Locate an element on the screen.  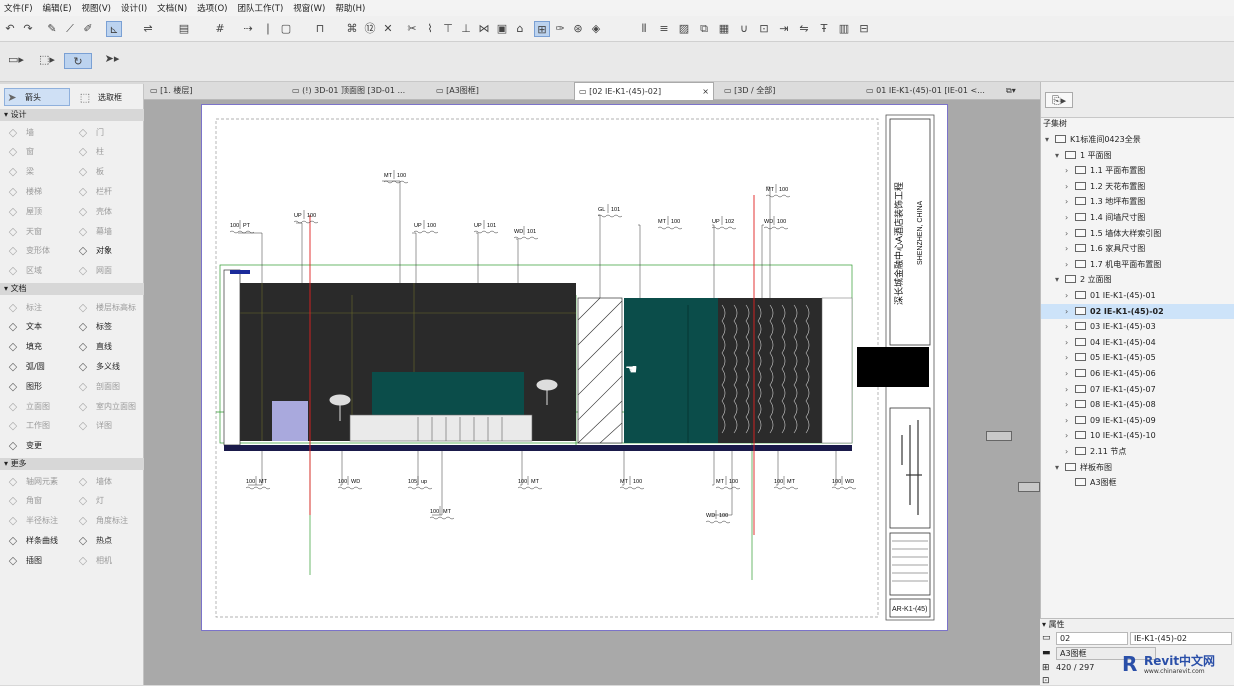
tree-folder-elevations: ▾ 2 立面图 is located at coordinates (1137, 279).